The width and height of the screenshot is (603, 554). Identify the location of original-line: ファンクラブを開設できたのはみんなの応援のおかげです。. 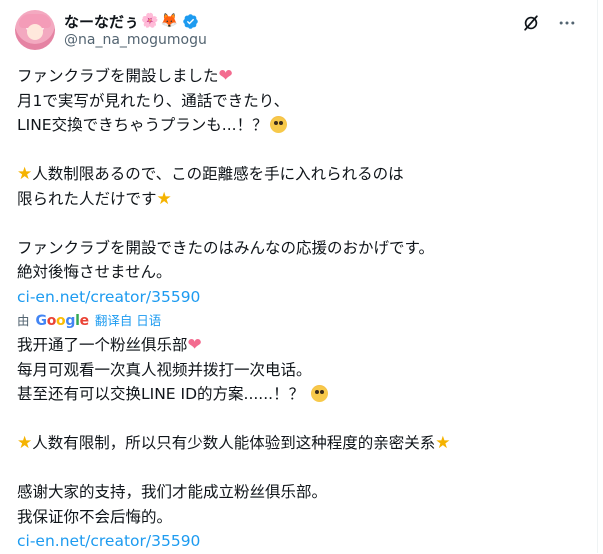
(302, 248).